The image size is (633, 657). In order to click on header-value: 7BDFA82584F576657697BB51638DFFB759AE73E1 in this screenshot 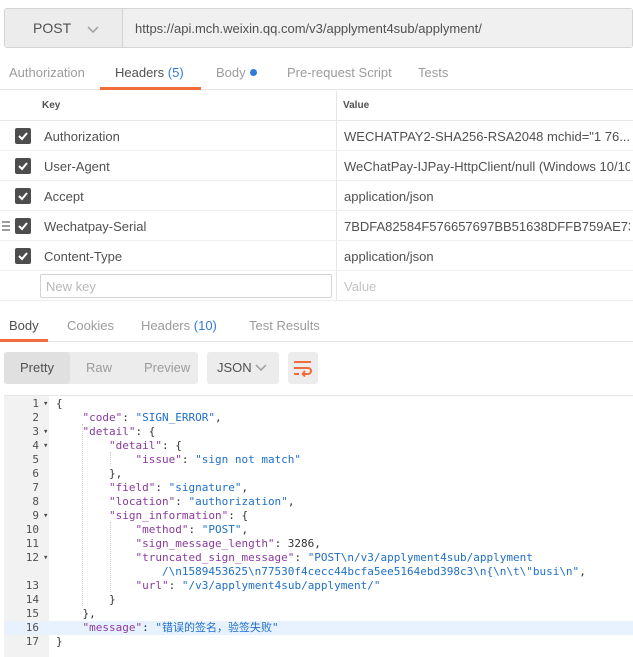, I will do `click(487, 226)`.